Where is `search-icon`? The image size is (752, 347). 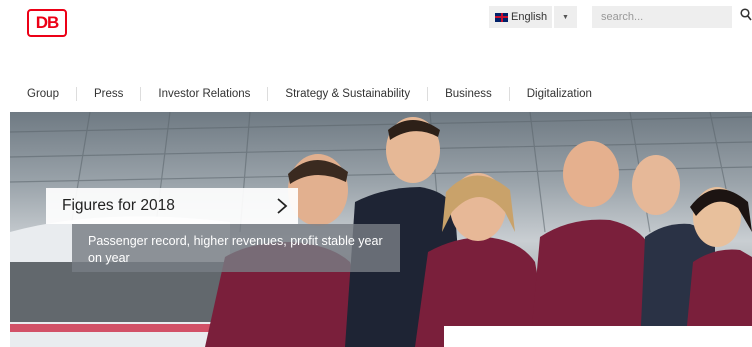 search-icon is located at coordinates (746, 15).